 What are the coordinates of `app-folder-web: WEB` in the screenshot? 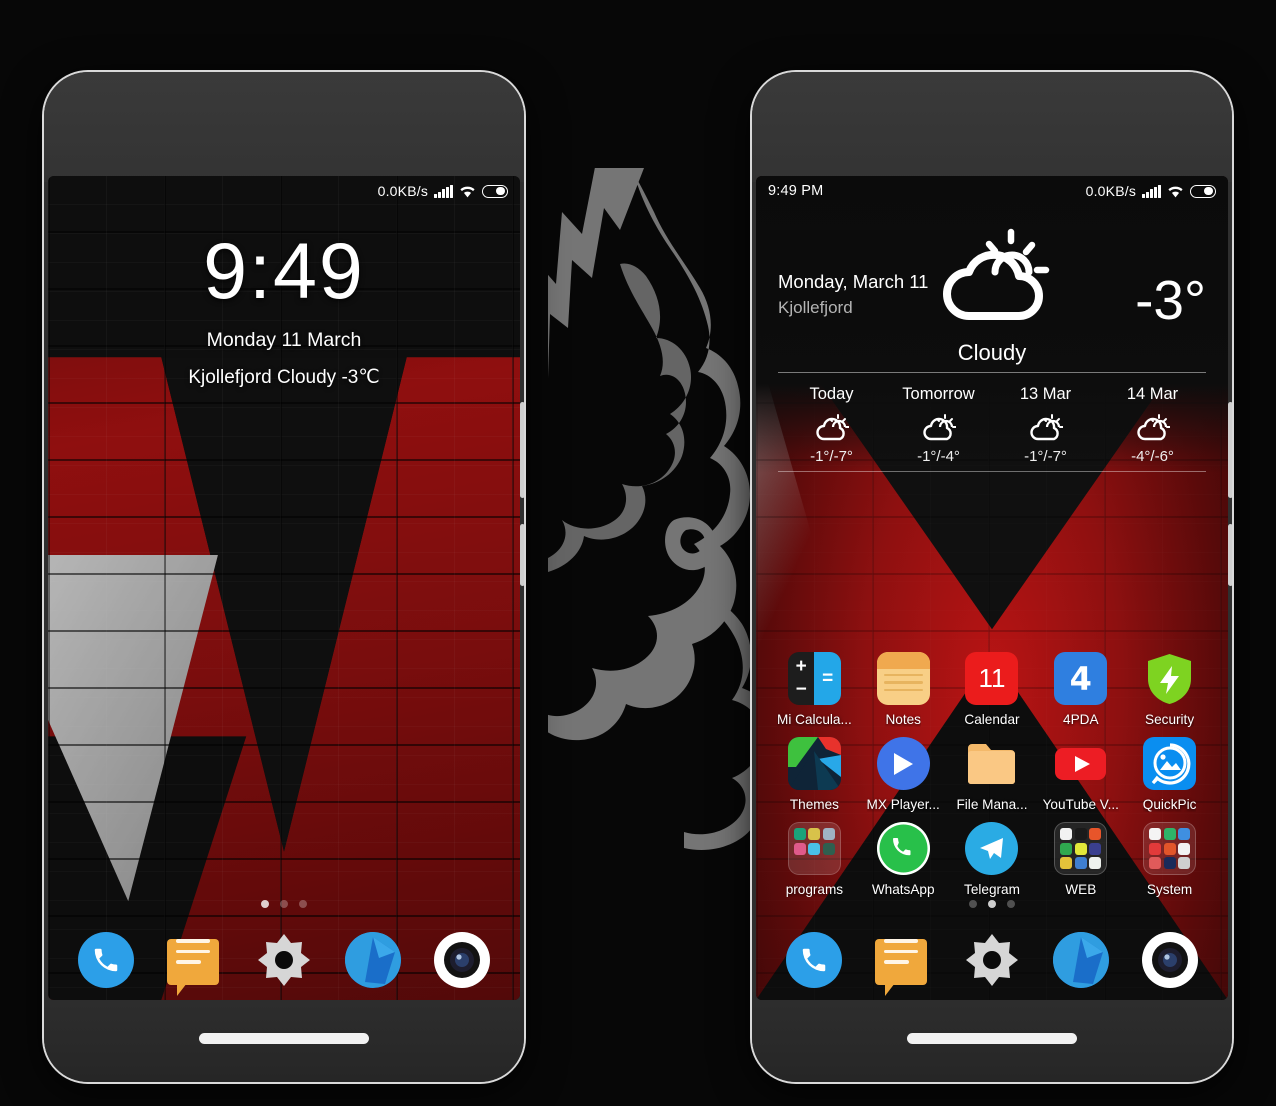 It's located at (1080, 859).